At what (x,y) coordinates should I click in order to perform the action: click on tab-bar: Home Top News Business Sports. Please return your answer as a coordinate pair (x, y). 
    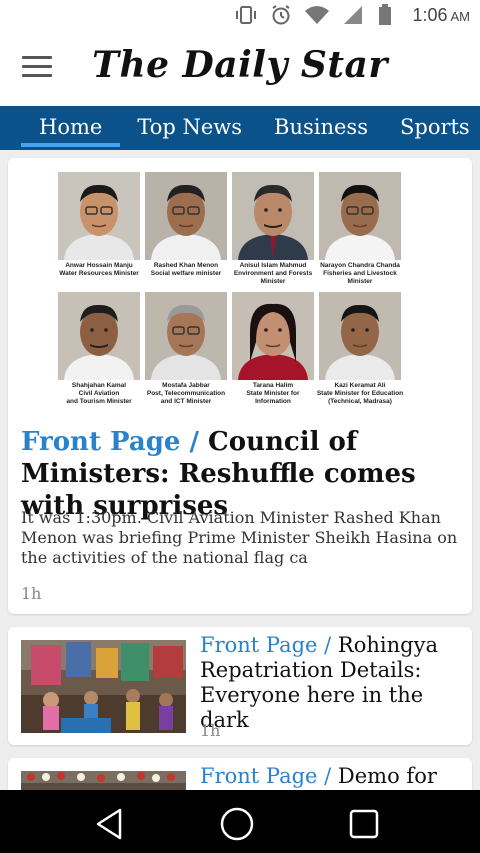
    Looking at the image, I should click on (240, 128).